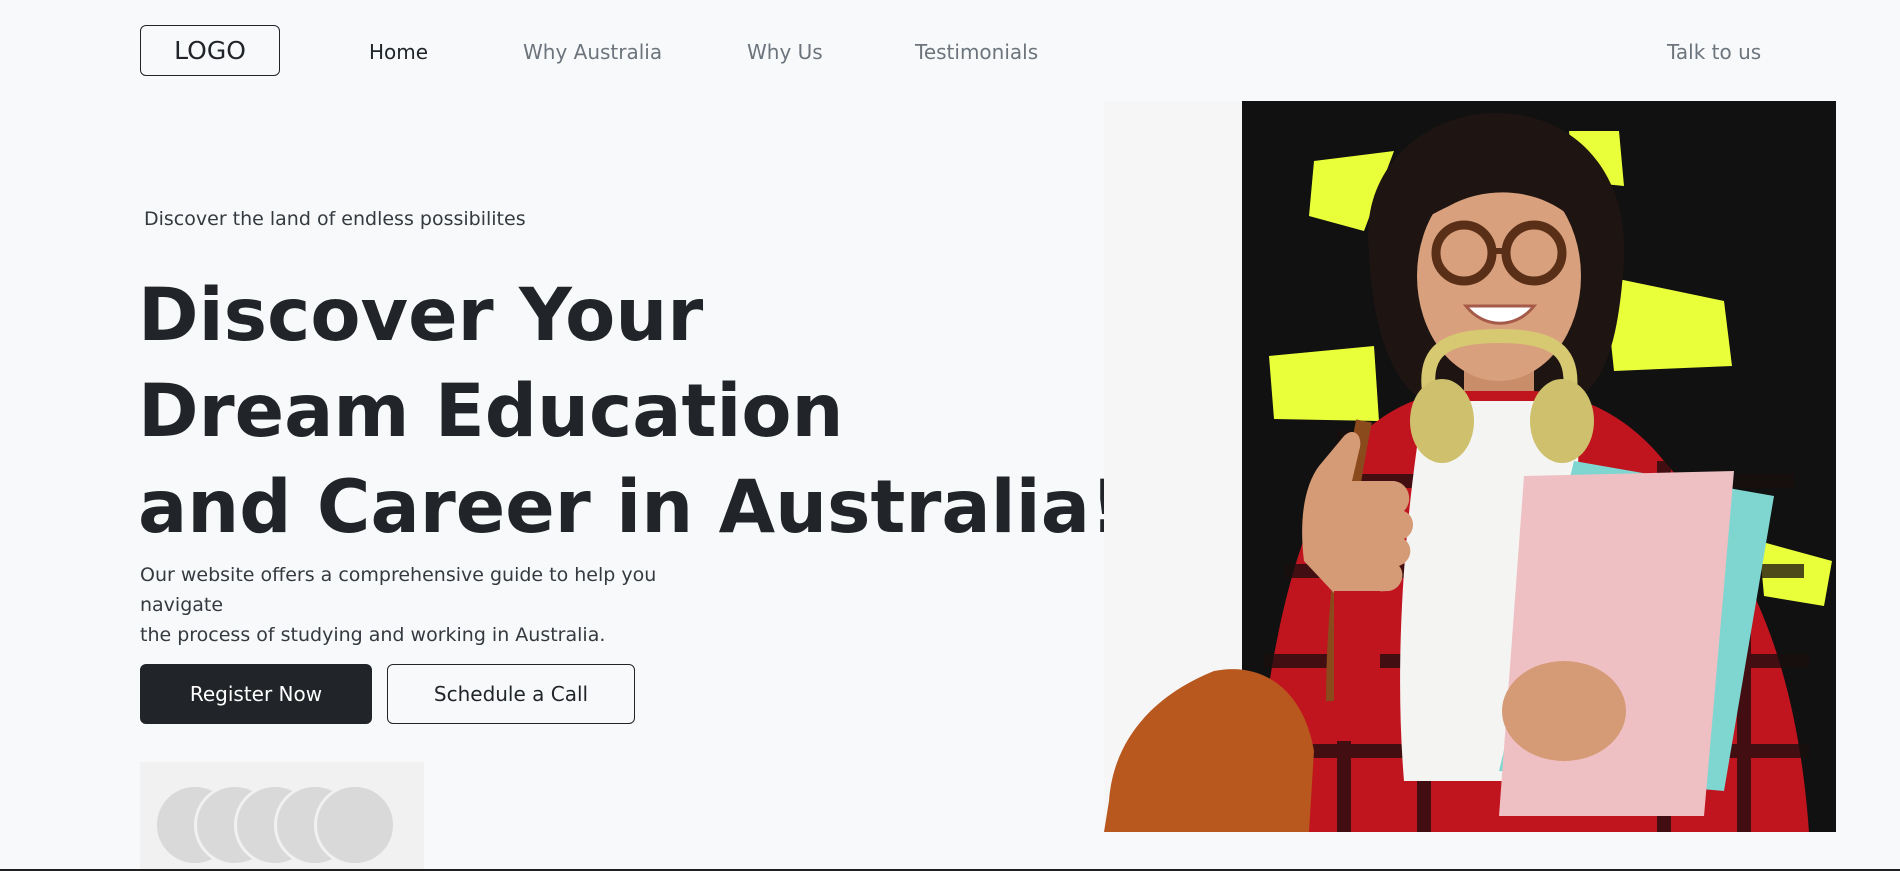 This screenshot has width=1900, height=871. Describe the element at coordinates (1714, 52) in the screenshot. I see `talk-to-us-link: Talk to us` at that location.